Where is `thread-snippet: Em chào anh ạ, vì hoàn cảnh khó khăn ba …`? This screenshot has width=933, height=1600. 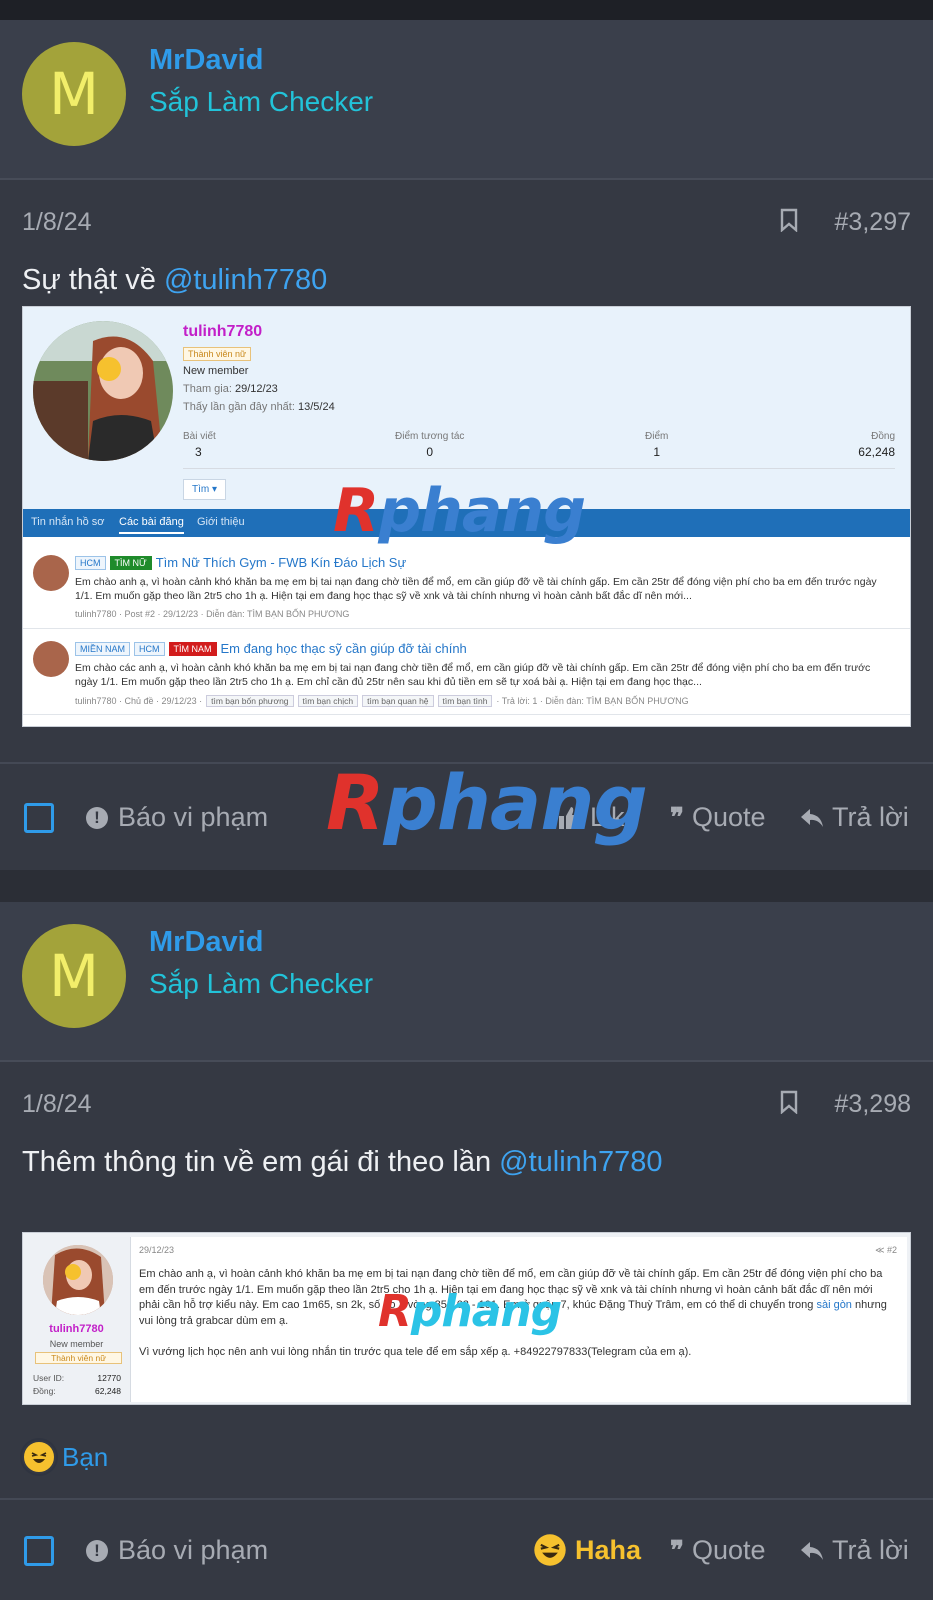 thread-snippet: Em chào anh ạ, vì hoàn cảnh khó khăn ba … is located at coordinates (476, 589).